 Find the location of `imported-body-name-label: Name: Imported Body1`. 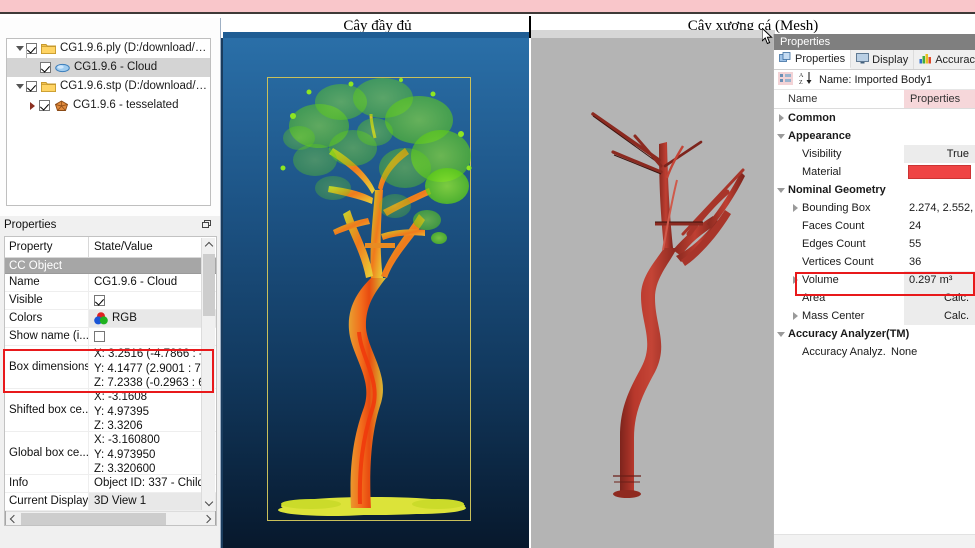

imported-body-name-label: Name: Imported Body1 is located at coordinates (876, 79).